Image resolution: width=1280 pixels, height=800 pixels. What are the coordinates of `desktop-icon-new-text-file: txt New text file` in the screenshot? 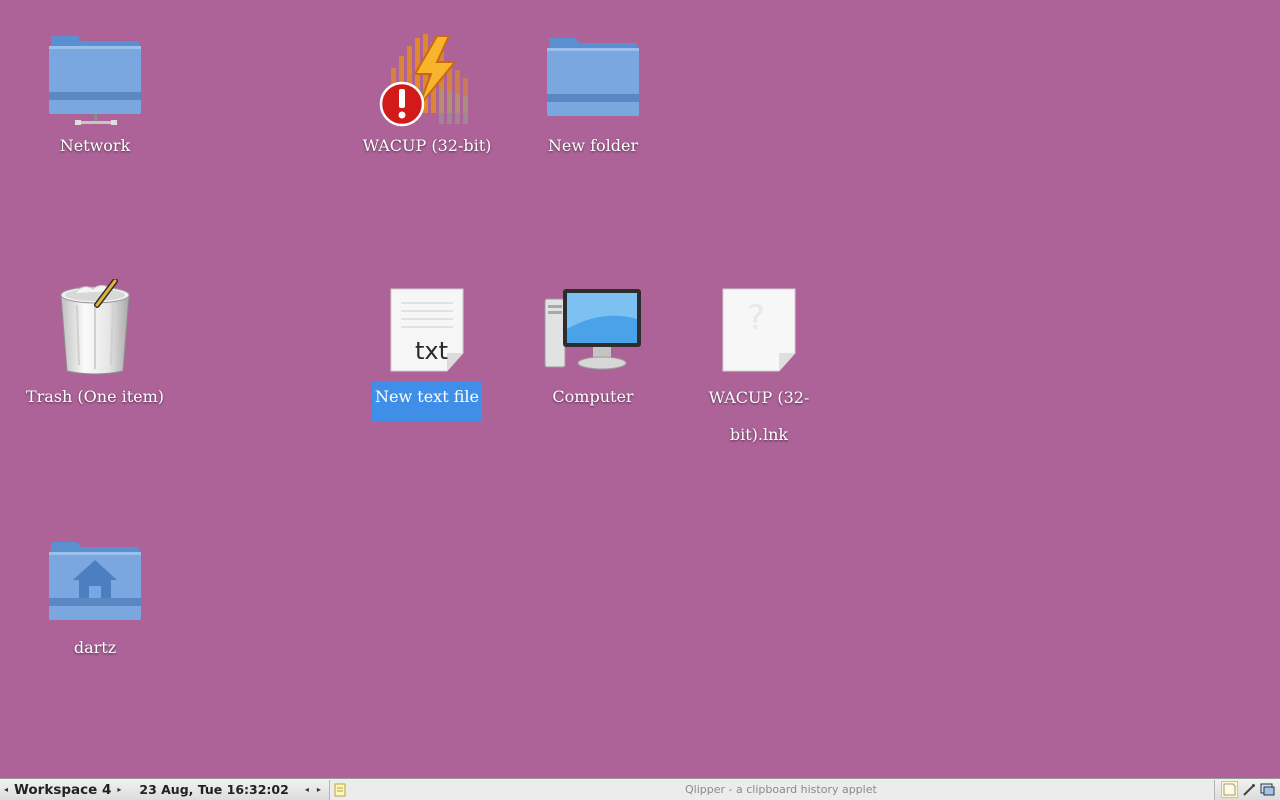 It's located at (427, 350).